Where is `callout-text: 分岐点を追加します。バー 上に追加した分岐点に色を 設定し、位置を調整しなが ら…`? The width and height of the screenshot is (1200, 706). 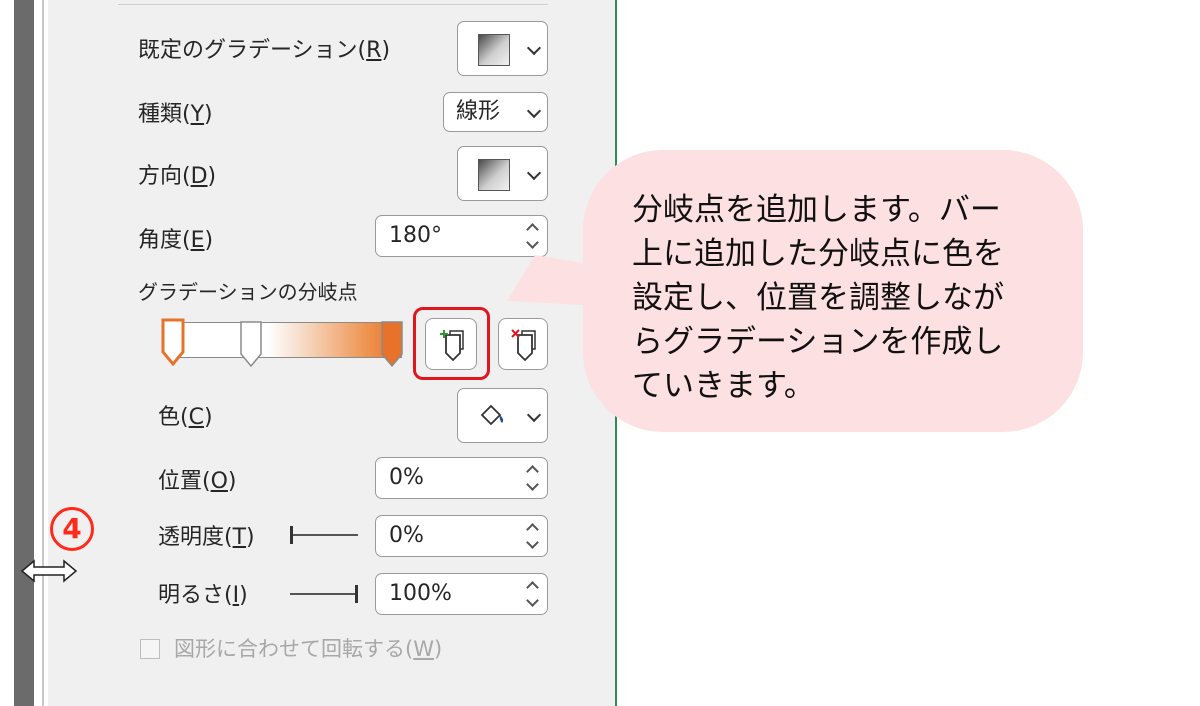
callout-text: 分岐点を追加します。バー 上に追加した分岐点に色を 設定し、位置を調整しなが ら… is located at coordinates (842, 298).